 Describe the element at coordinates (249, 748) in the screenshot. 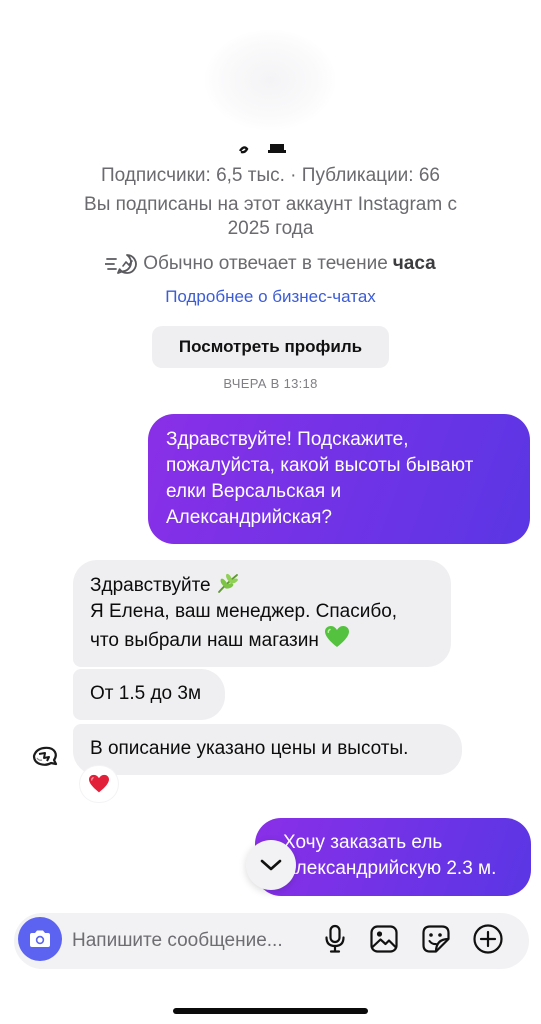

I see `message-line: В описание указано цены и высоты.` at that location.